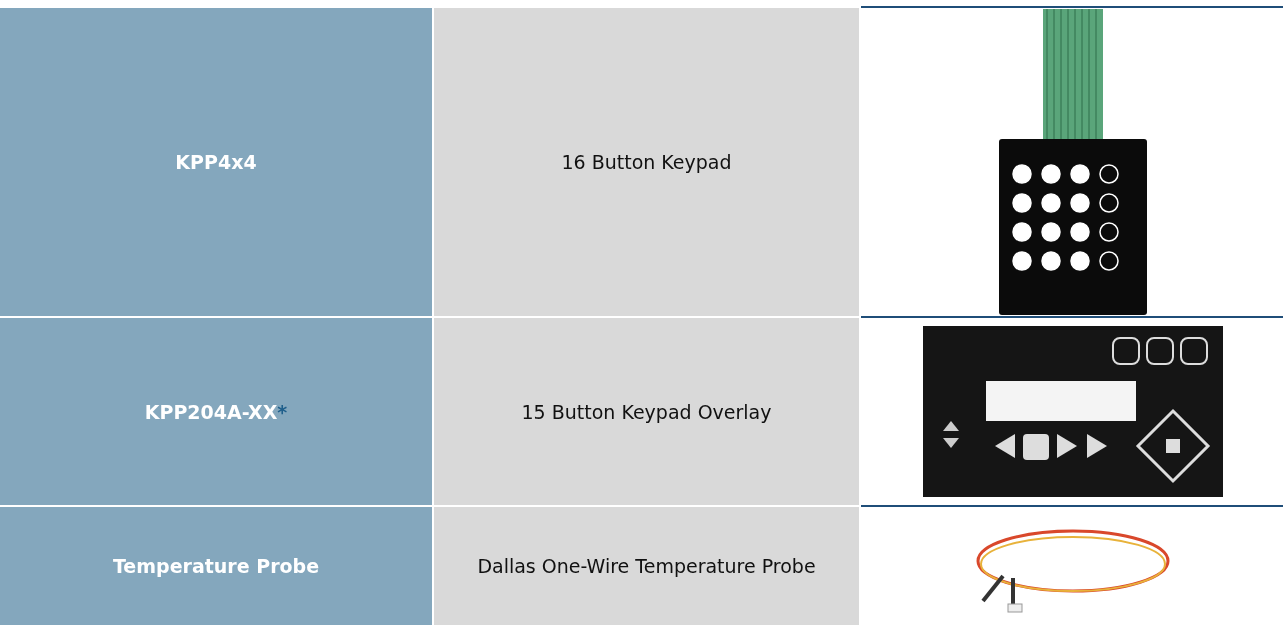 The width and height of the screenshot is (1283, 625). What do you see at coordinates (216, 566) in the screenshot?
I see `product-name: Temperature Probe` at bounding box center [216, 566].